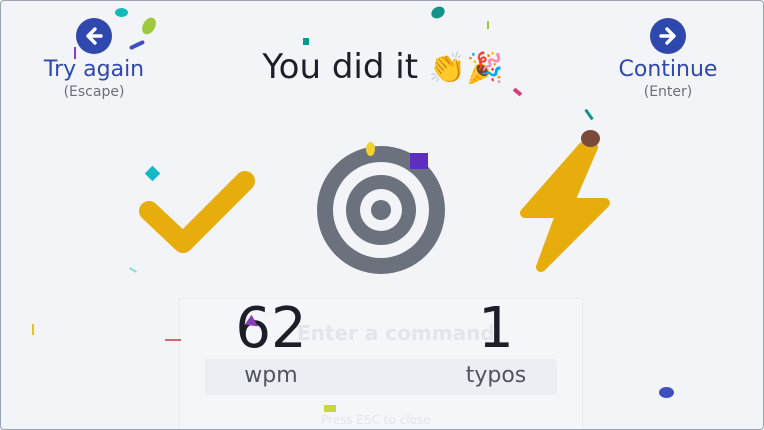 The image size is (764, 430). Describe the element at coordinates (496, 375) in the screenshot. I see `typos-label: typos` at that location.